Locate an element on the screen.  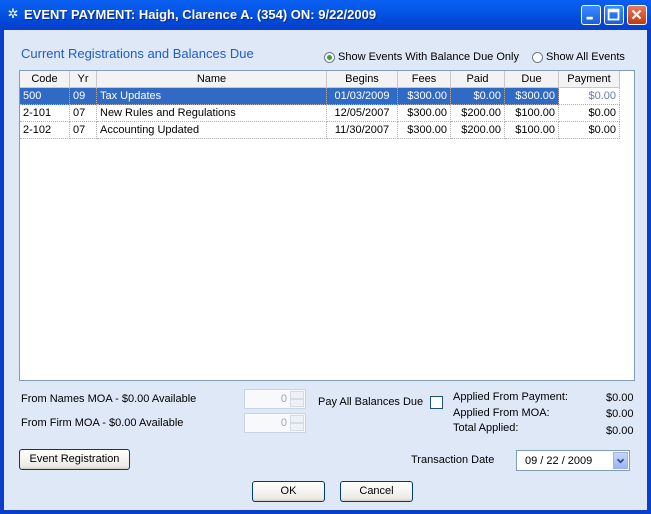
col-header-payment: Payment is located at coordinates (589, 79).